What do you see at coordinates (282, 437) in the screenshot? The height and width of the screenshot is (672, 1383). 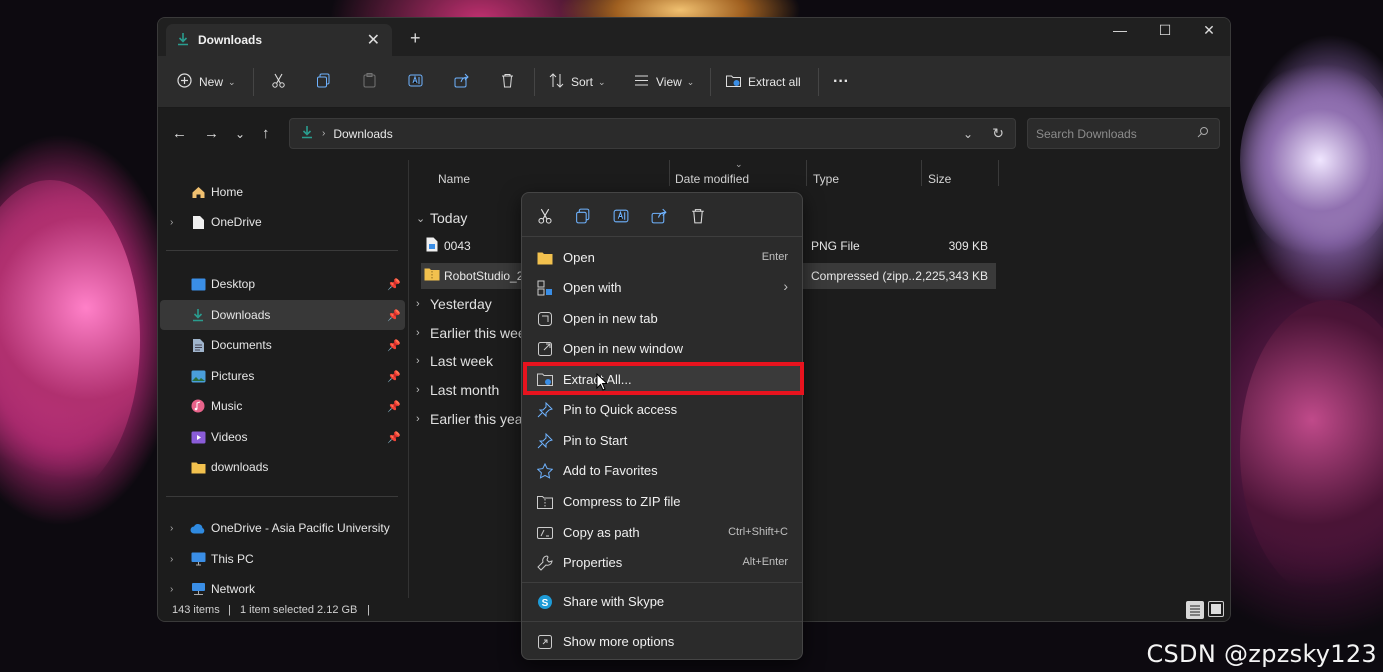 I see `sidebar-item-videos: Videos 📌` at bounding box center [282, 437].